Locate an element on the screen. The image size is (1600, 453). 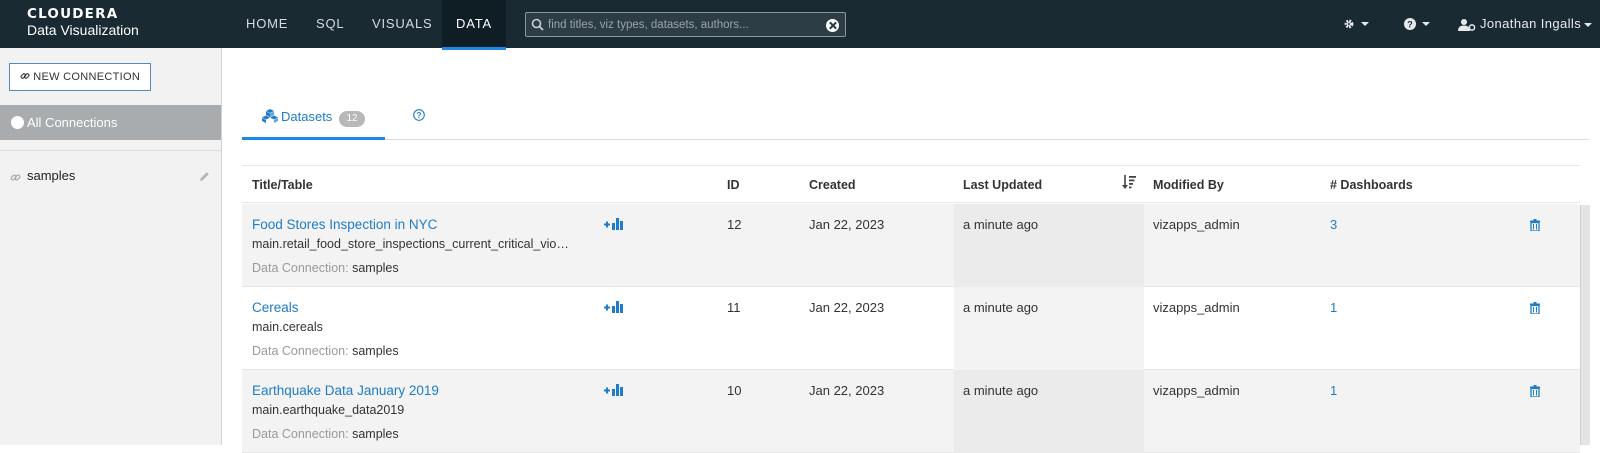
tab-datasets: Datasets 12 is located at coordinates (313, 120).